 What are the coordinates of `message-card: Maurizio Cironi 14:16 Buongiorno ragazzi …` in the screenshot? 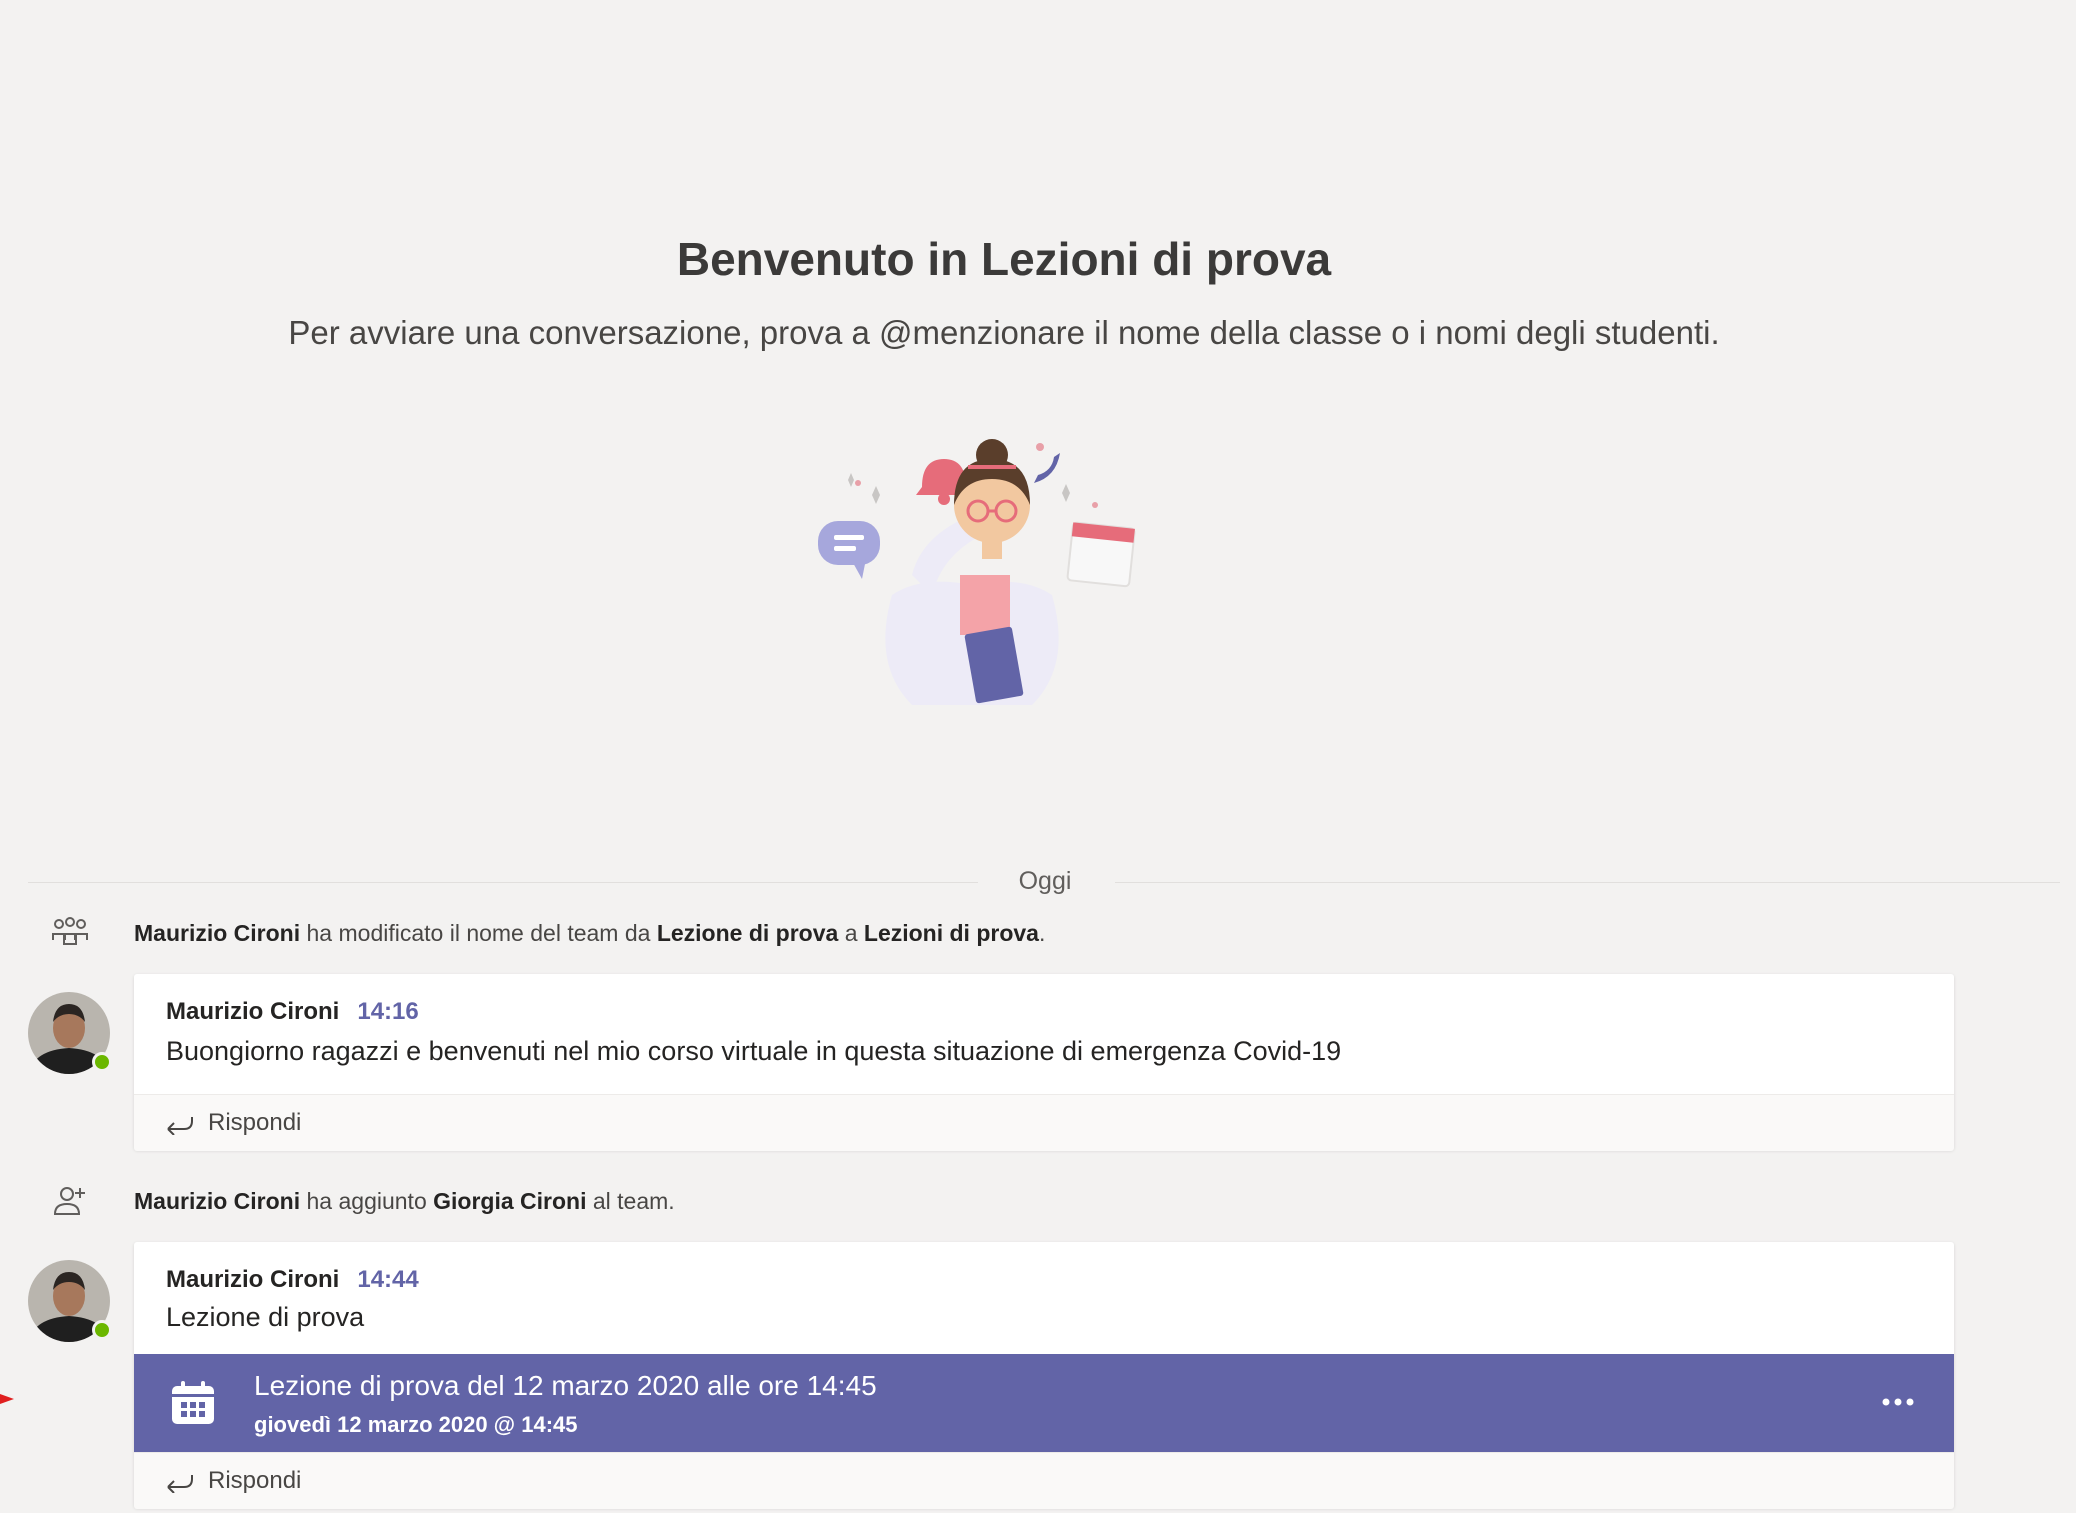 It's located at (1044, 1062).